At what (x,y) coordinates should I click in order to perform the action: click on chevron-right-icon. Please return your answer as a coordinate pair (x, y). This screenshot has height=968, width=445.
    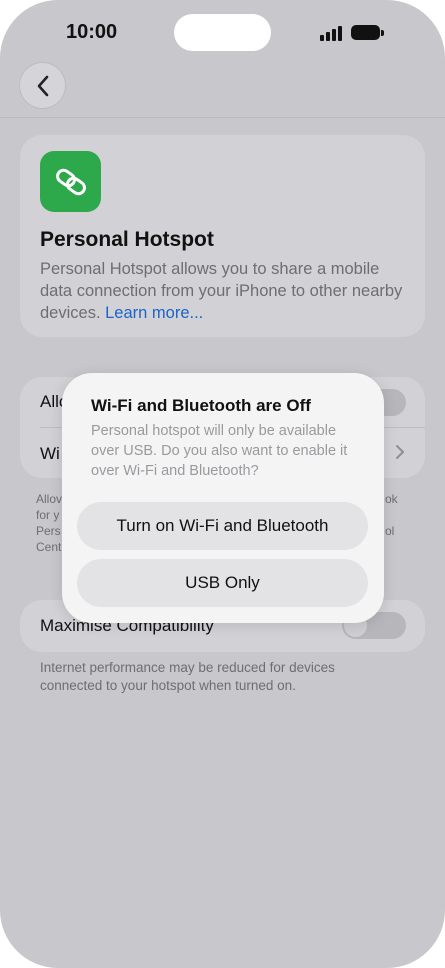
    Looking at the image, I should click on (400, 452).